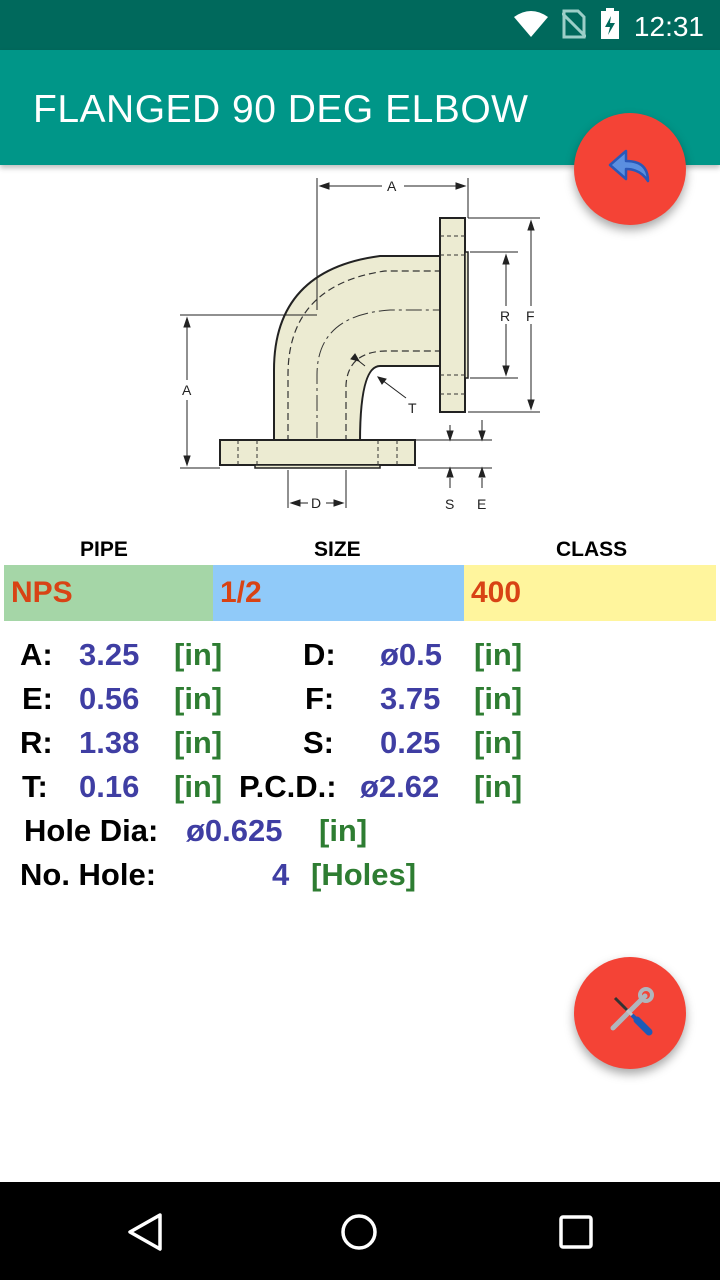 The image size is (720, 1280). Describe the element at coordinates (530, 316) in the screenshot. I see `dim-label-f: F` at that location.